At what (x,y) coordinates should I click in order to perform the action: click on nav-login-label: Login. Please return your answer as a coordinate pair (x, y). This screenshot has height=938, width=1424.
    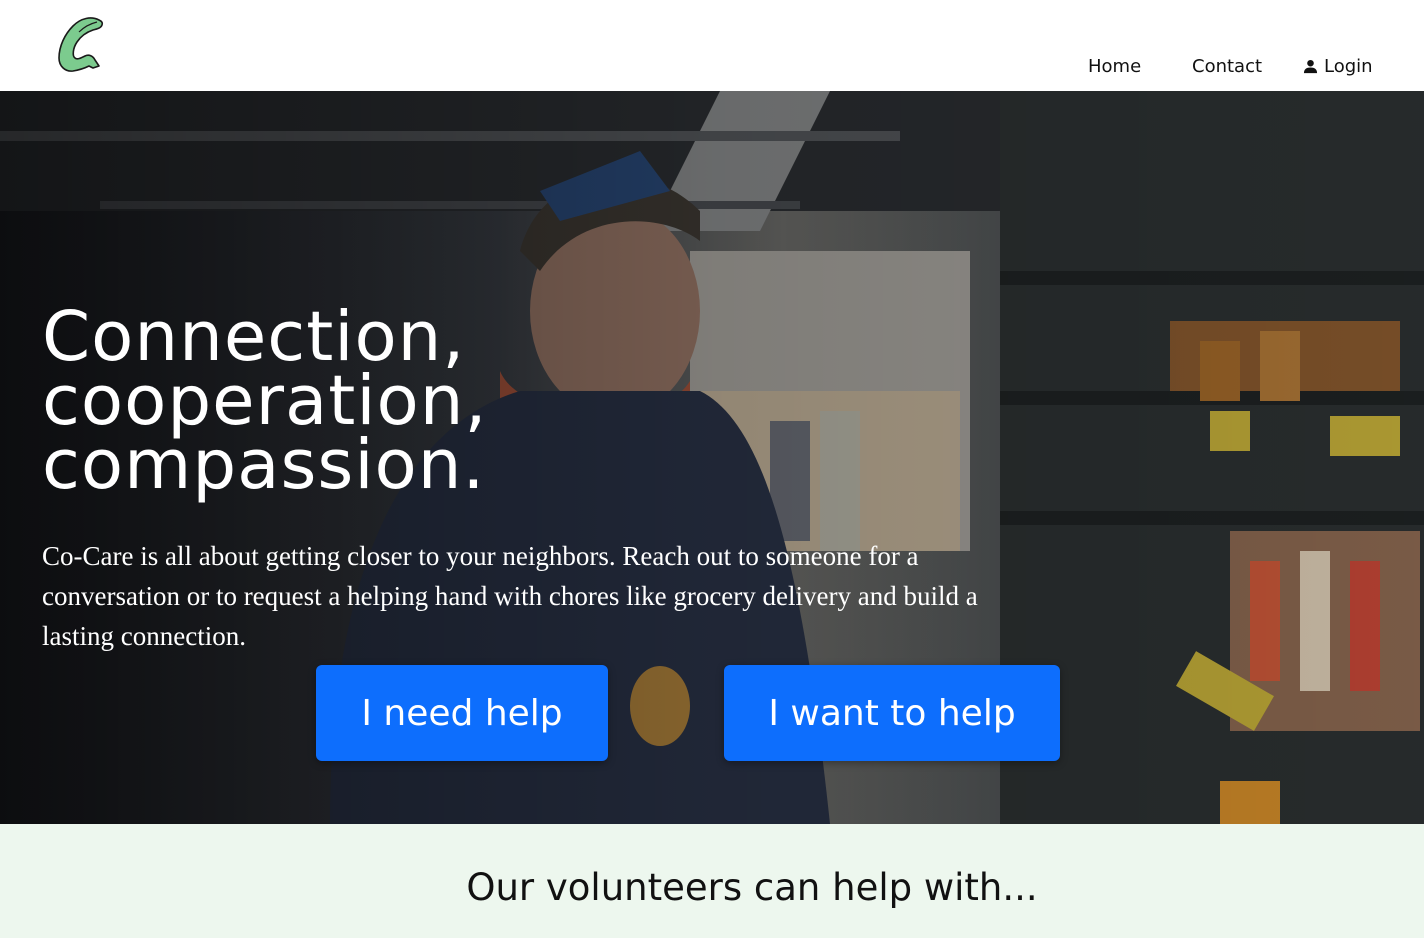
    Looking at the image, I should click on (1348, 66).